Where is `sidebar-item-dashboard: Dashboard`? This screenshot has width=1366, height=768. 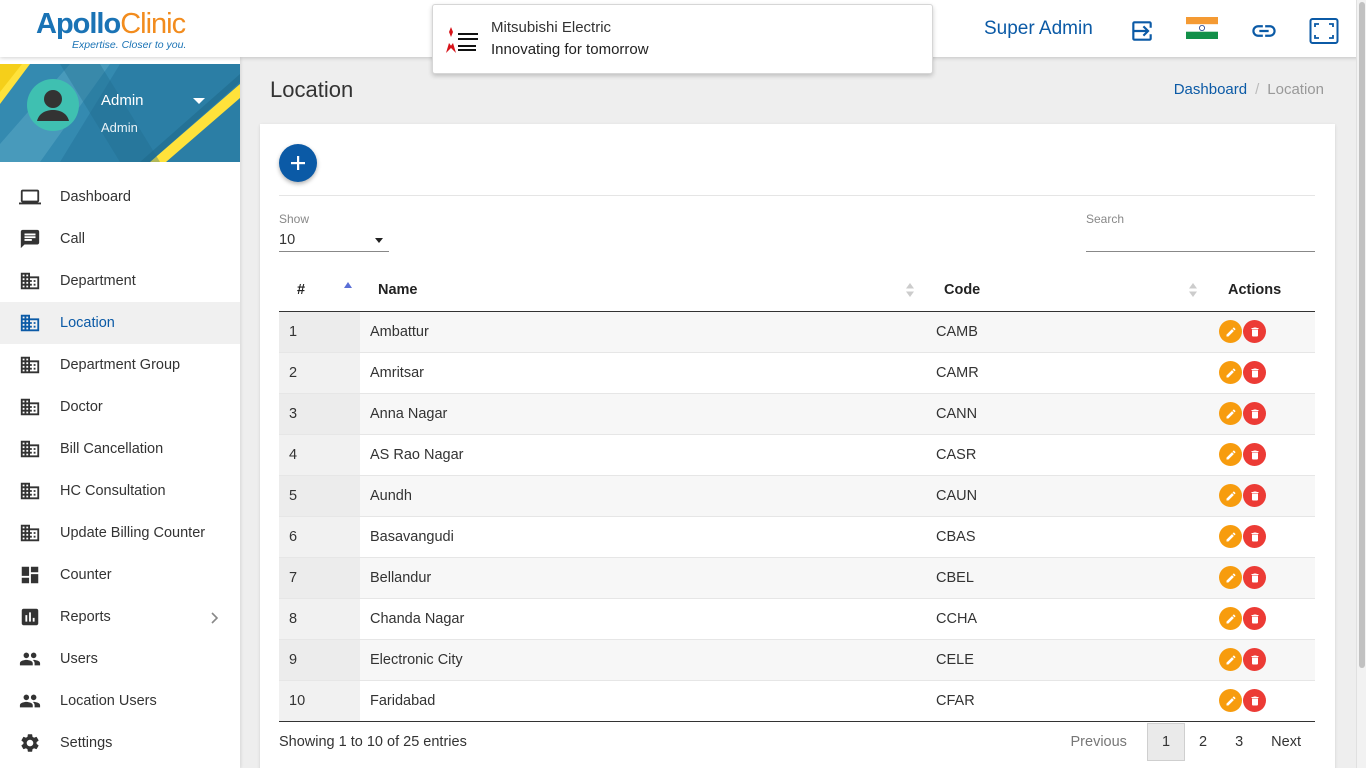 sidebar-item-dashboard: Dashboard is located at coordinates (120, 197).